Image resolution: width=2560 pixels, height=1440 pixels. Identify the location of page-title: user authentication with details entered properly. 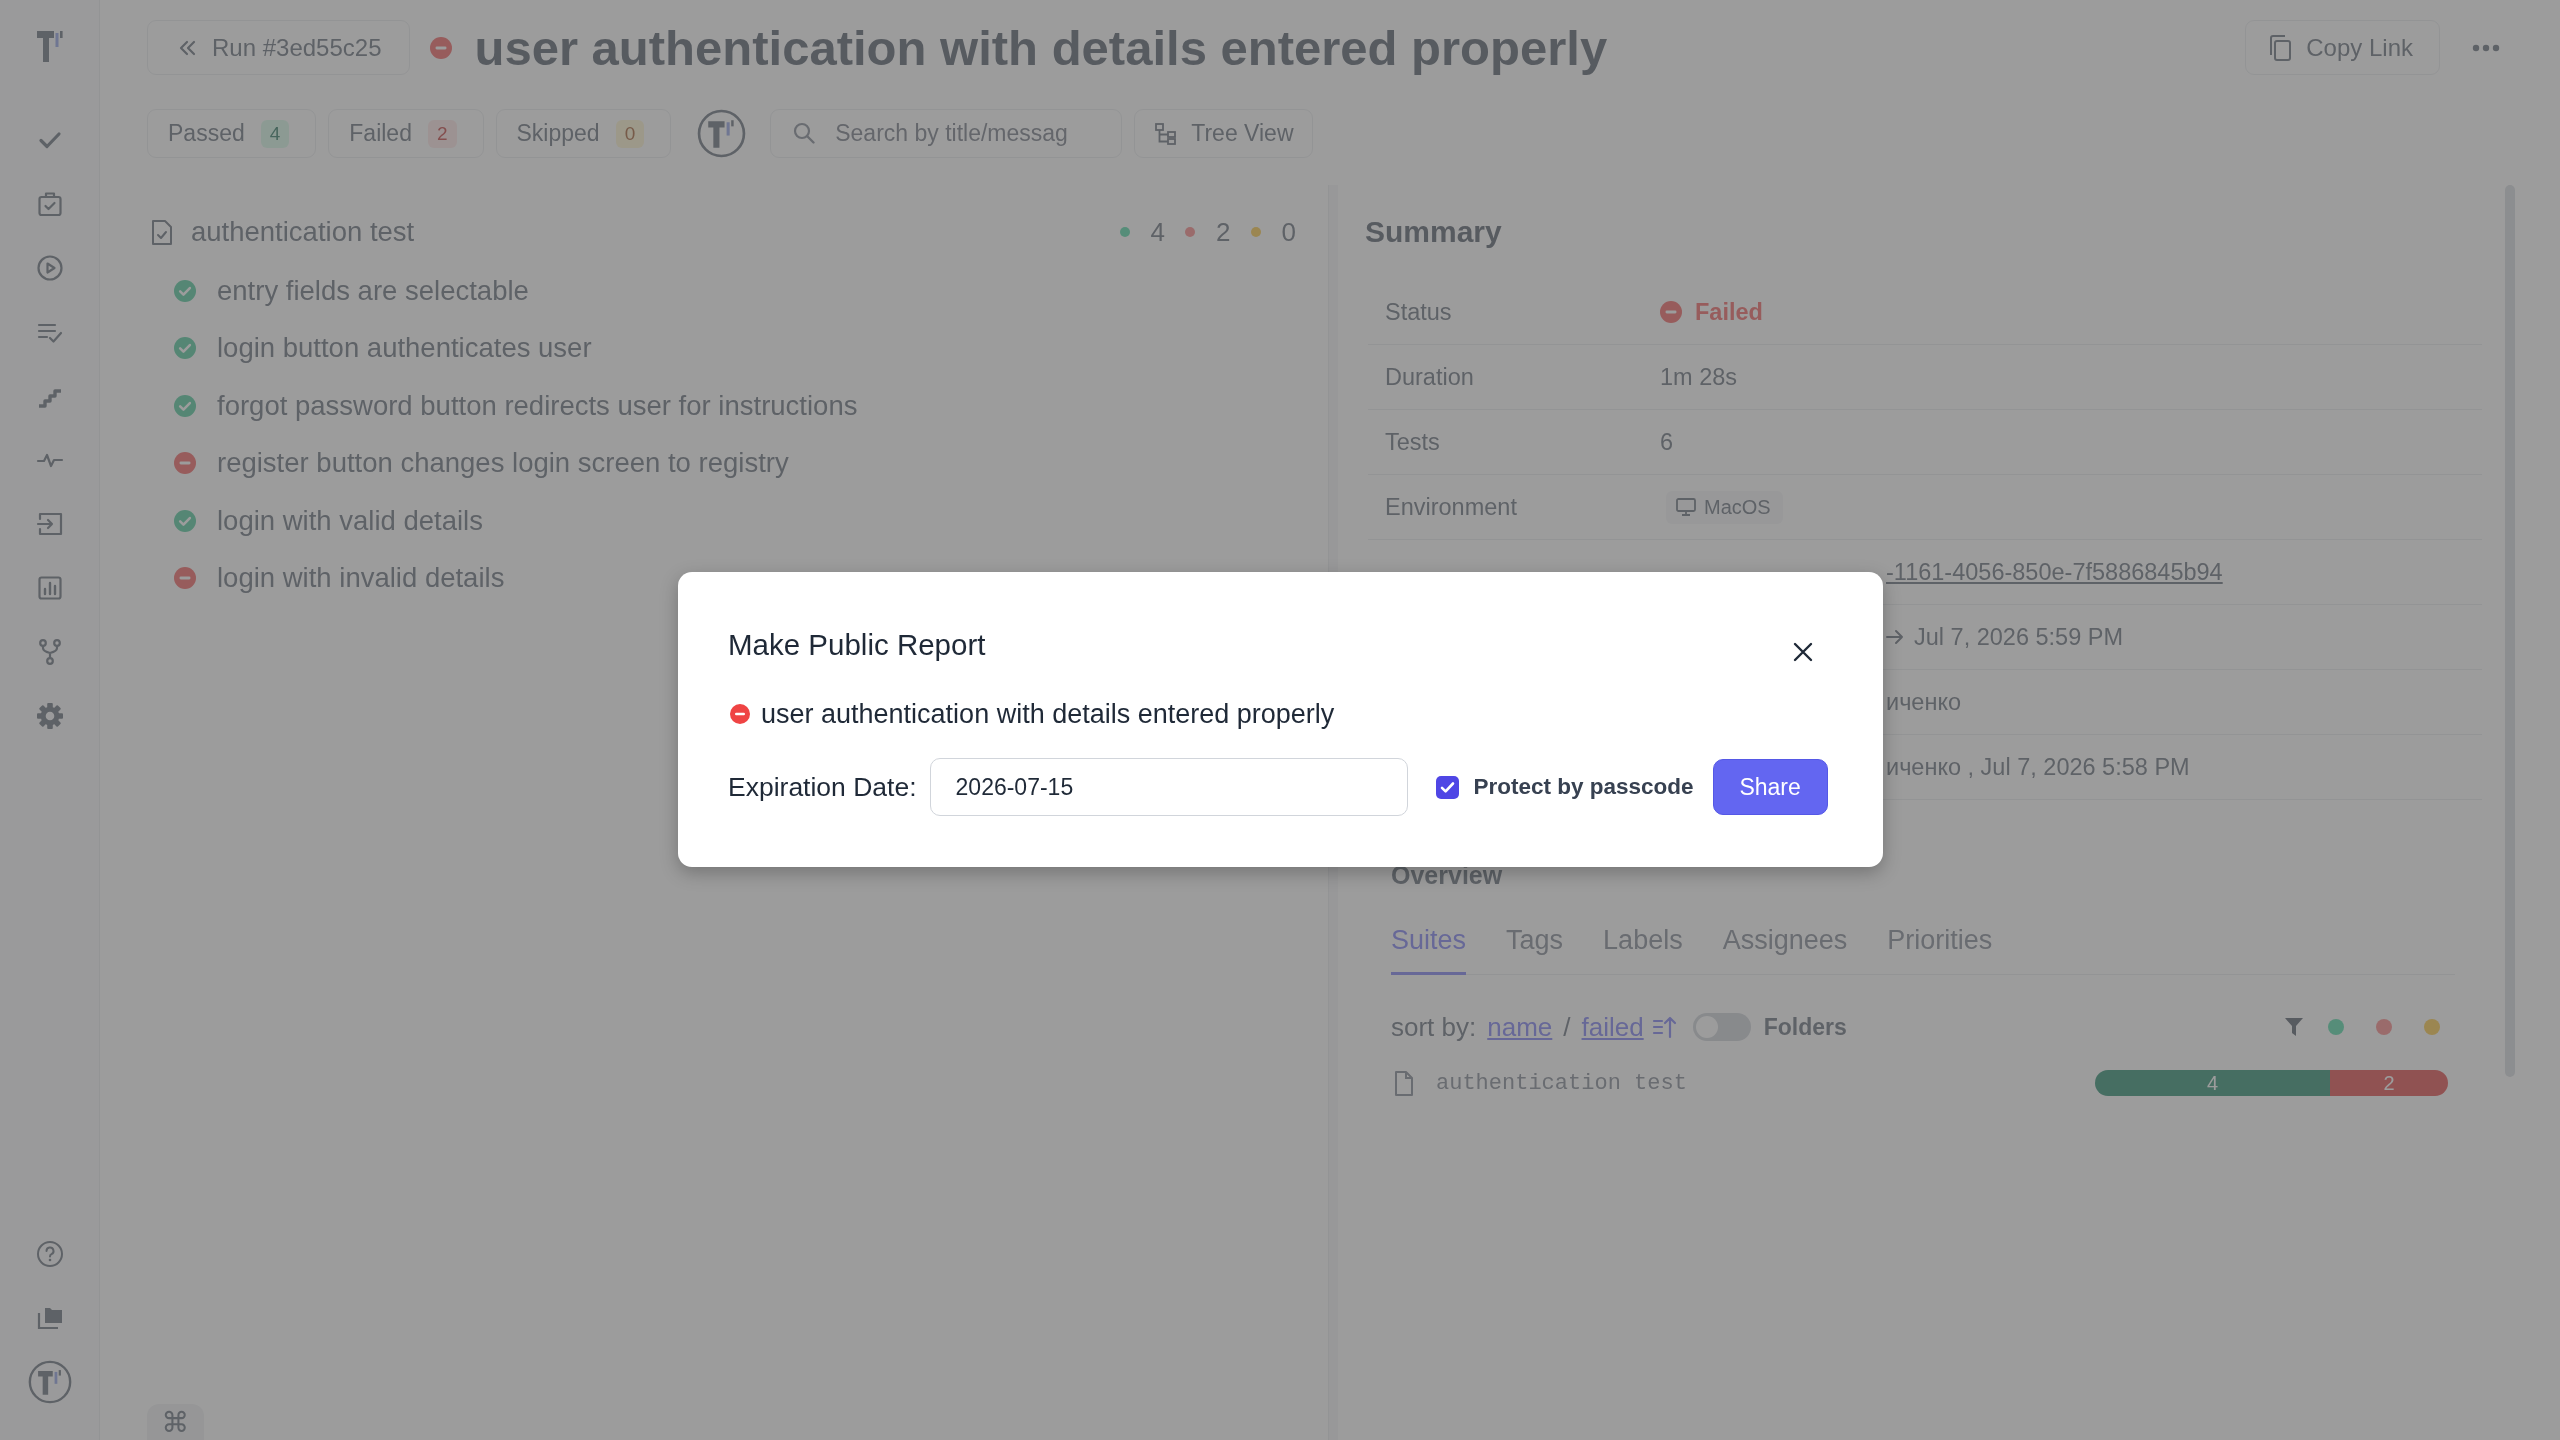
(1041, 47).